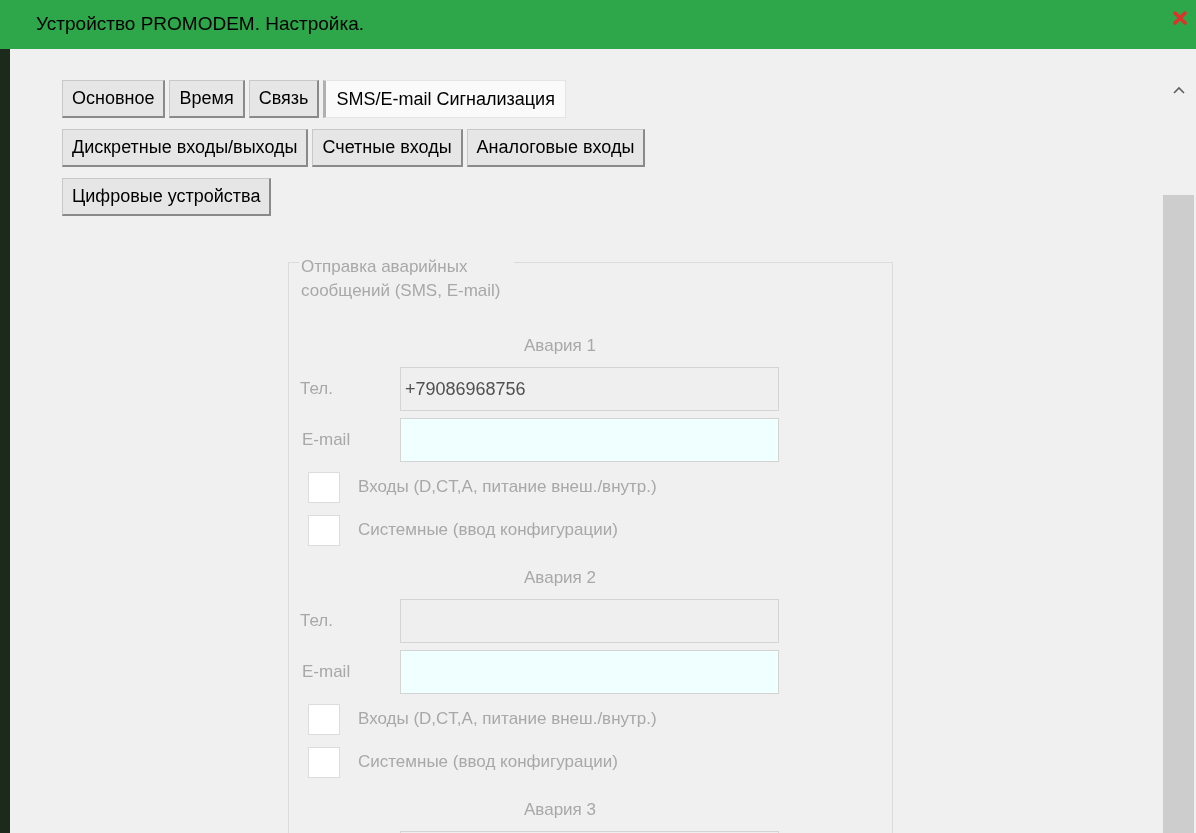 This screenshot has width=1196, height=833. Describe the element at coordinates (200, 24) in the screenshot. I see `window-title: Устройство PROMODEM. Настройка.` at that location.